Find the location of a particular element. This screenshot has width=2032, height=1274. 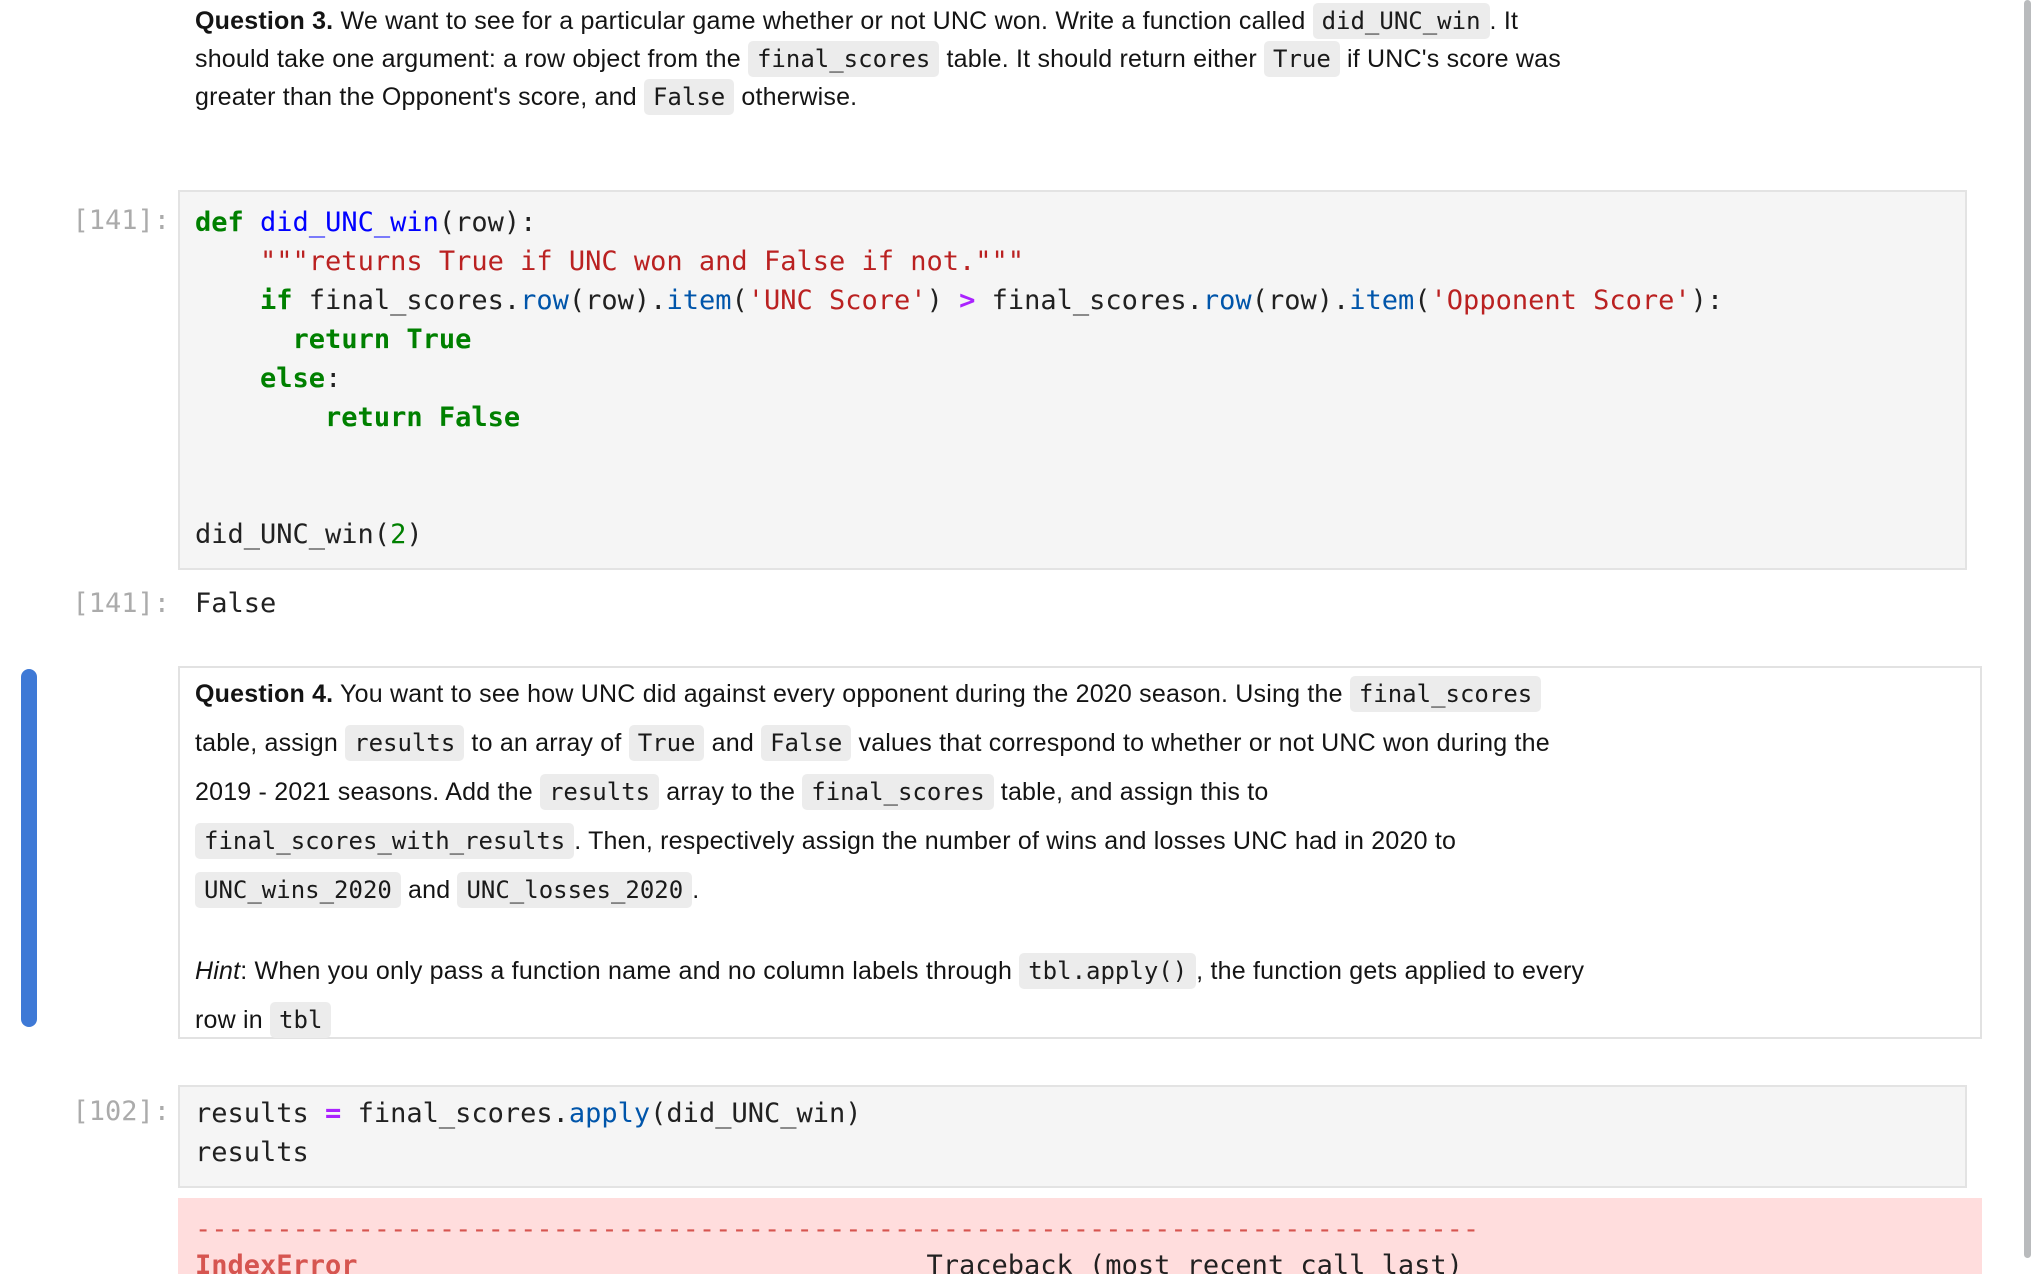

inline-code: UNC_losses_2020 is located at coordinates (575, 890).